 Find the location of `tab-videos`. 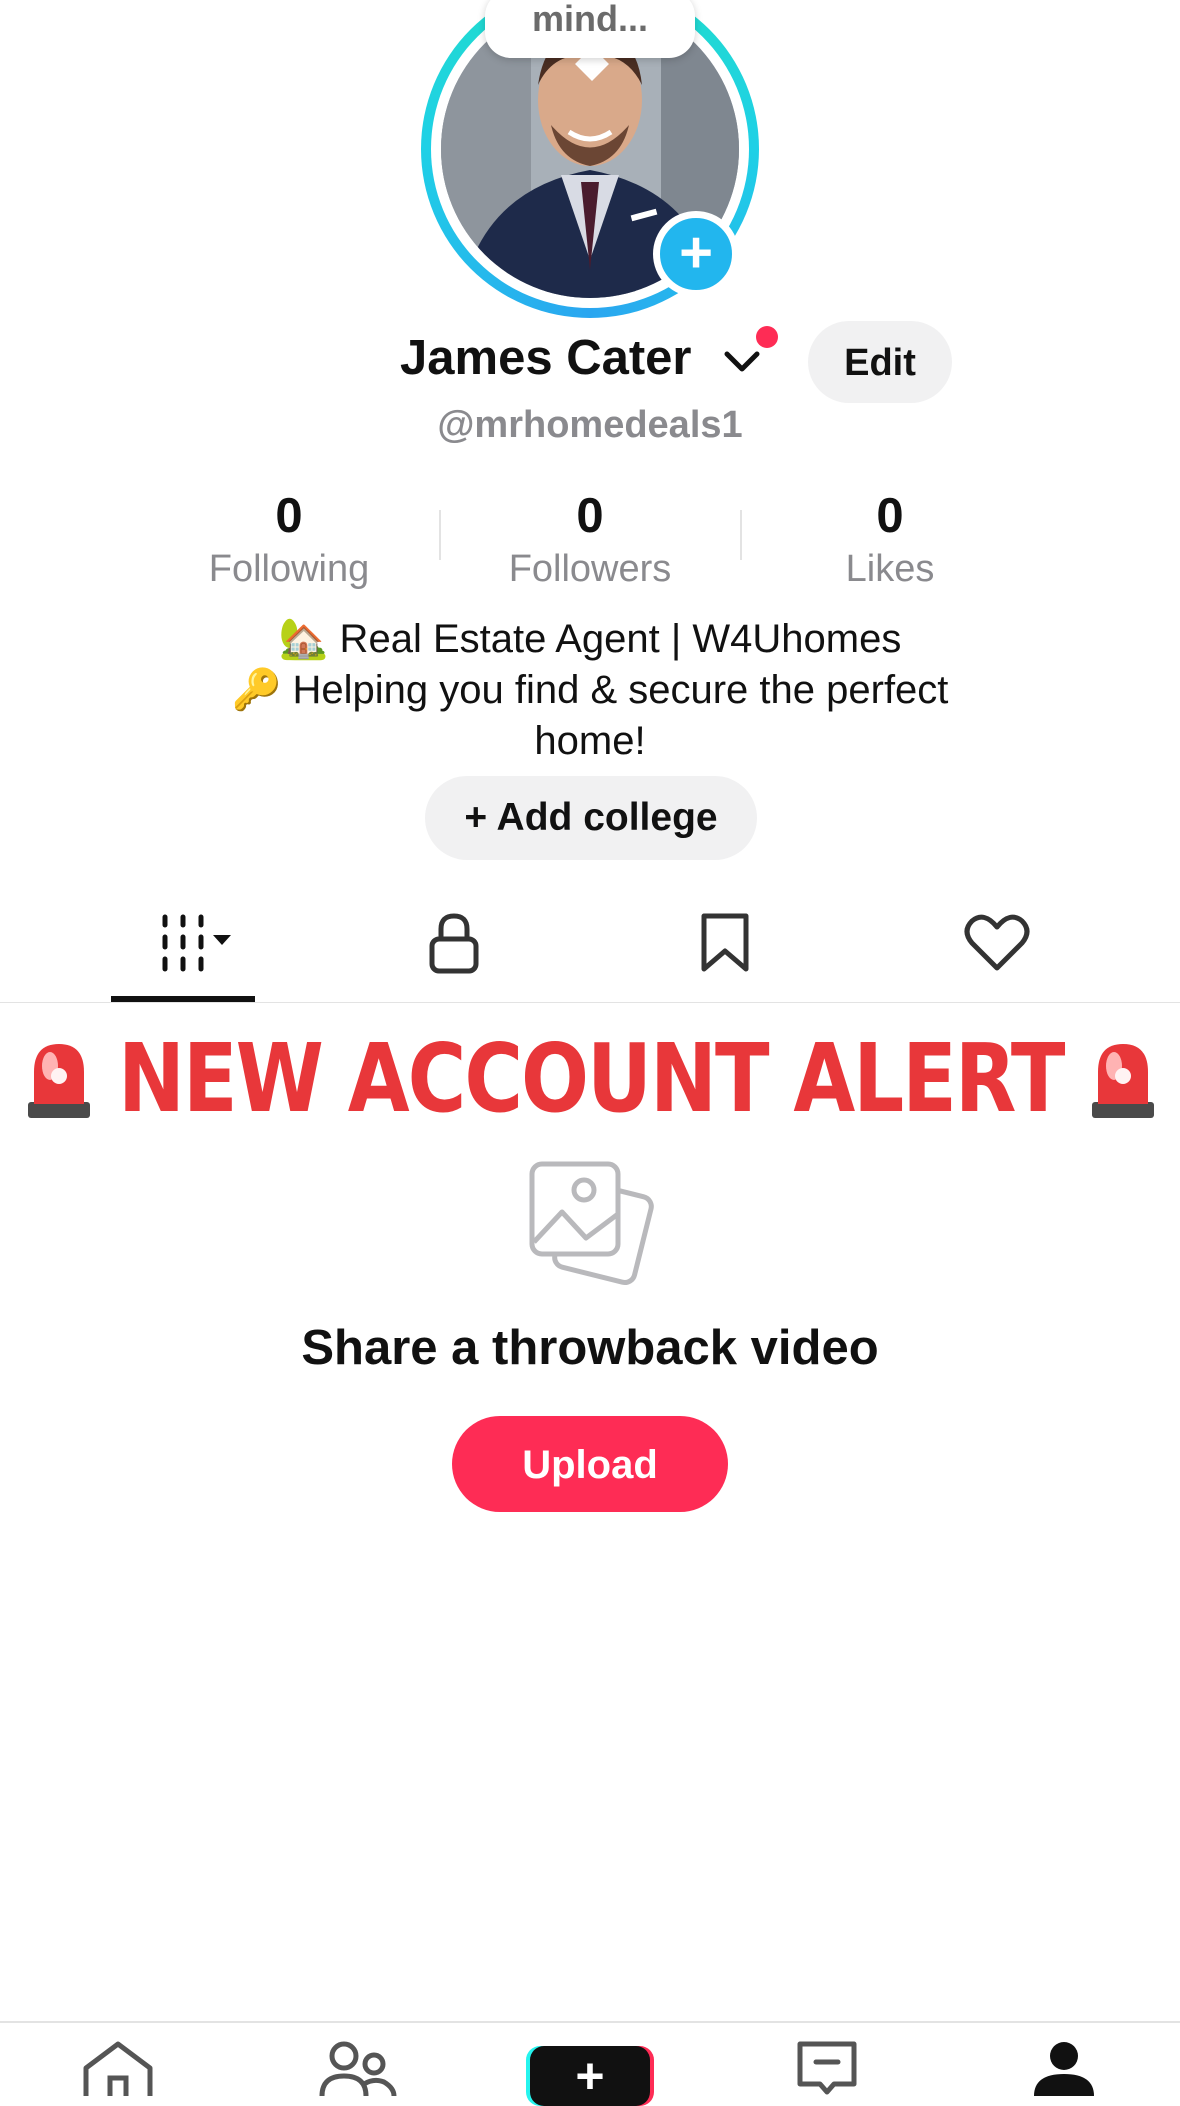

tab-videos is located at coordinates (183, 943).